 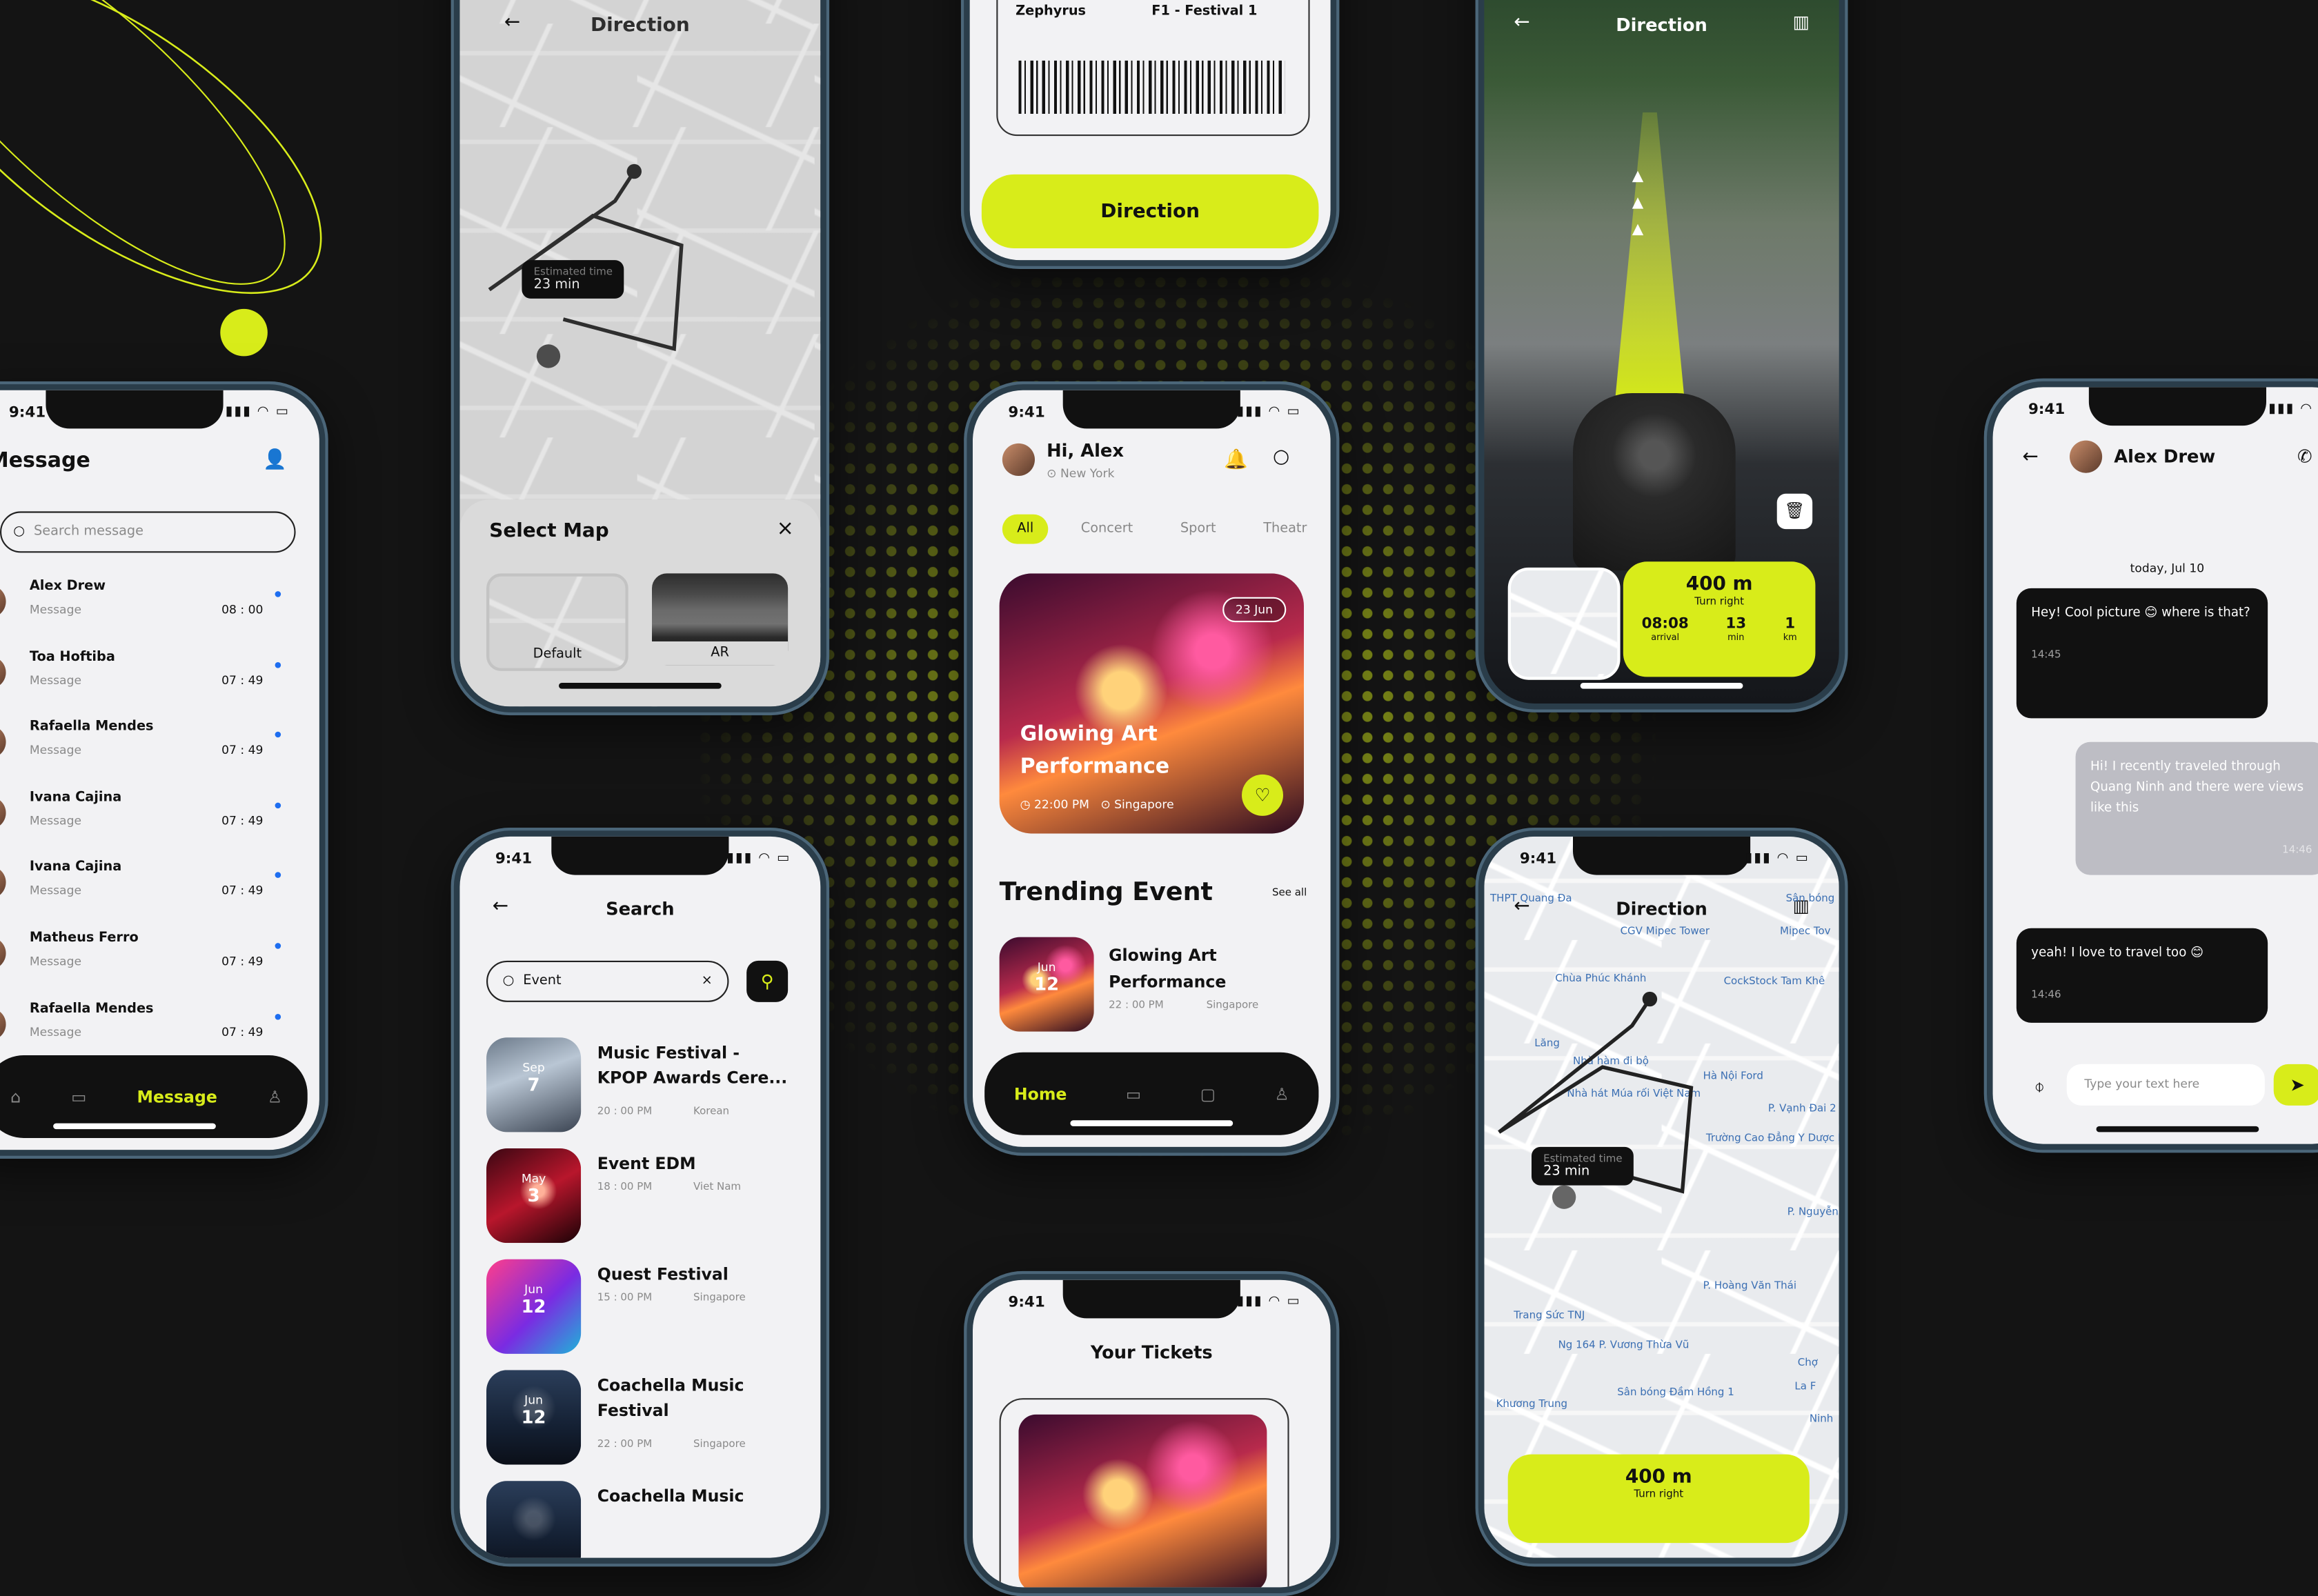 What do you see at coordinates (152, 614) in the screenshot?
I see `list-item: Alex Drew Message 08 : 00` at bounding box center [152, 614].